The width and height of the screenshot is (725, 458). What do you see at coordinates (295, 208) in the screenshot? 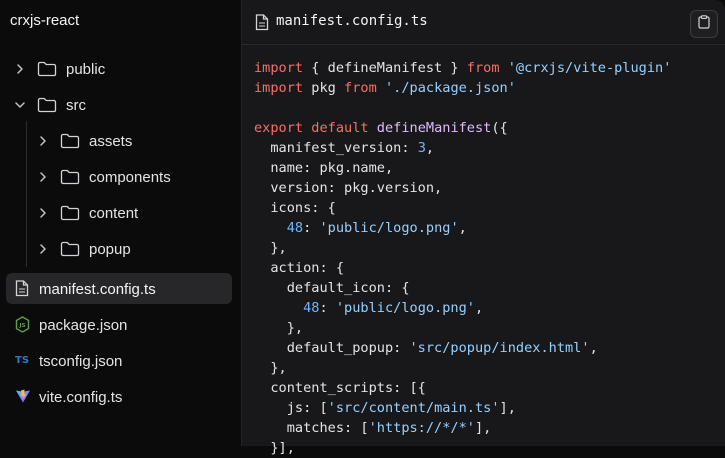
I see `code-token: icons: {` at bounding box center [295, 208].